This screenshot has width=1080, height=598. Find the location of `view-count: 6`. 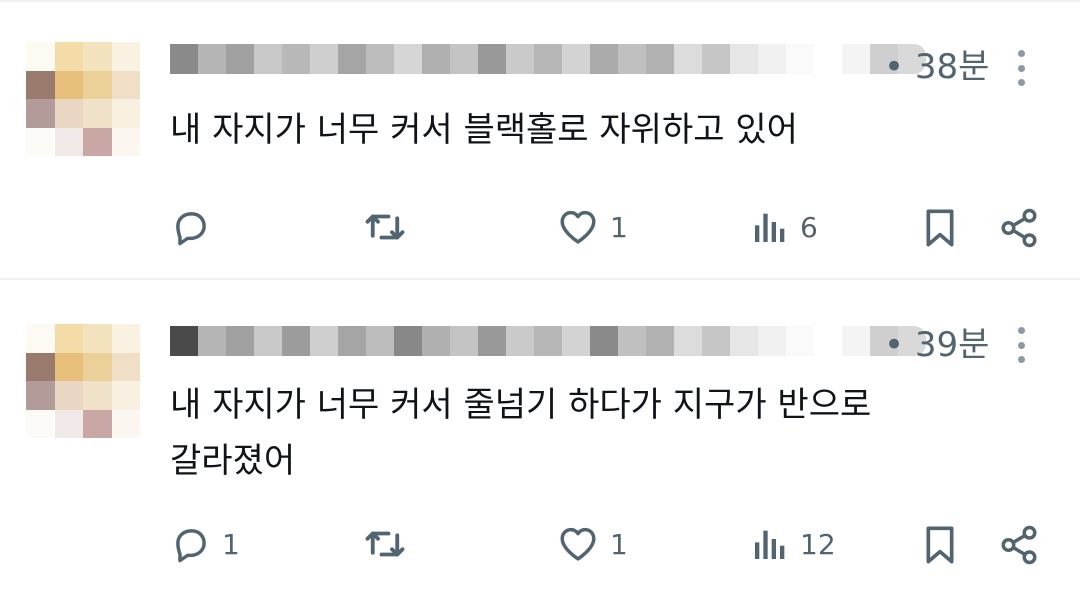

view-count: 6 is located at coordinates (809, 227).